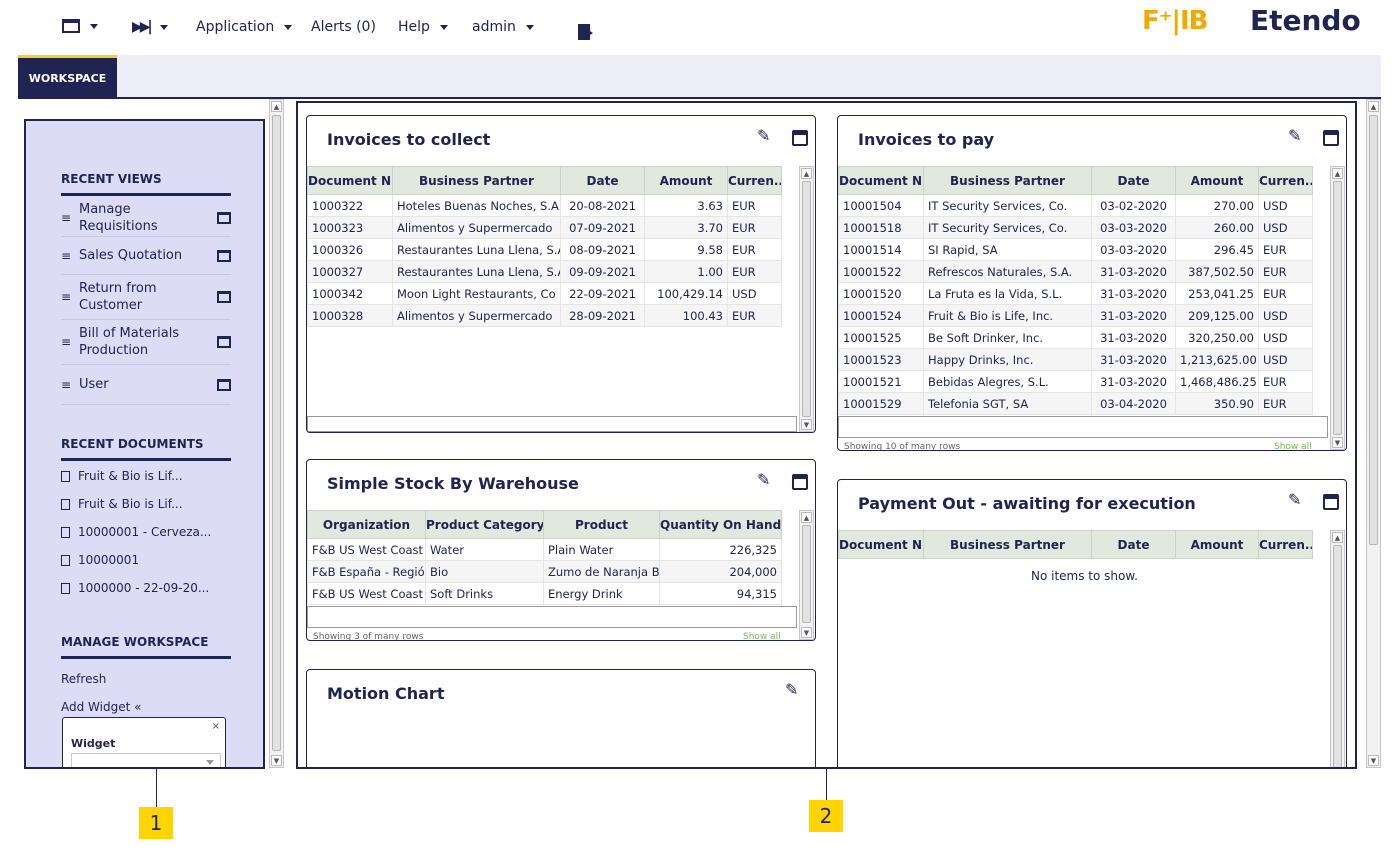 The height and width of the screenshot is (855, 1397). I want to click on recent-view-item: ≡ Return from Customer, so click(146, 297).